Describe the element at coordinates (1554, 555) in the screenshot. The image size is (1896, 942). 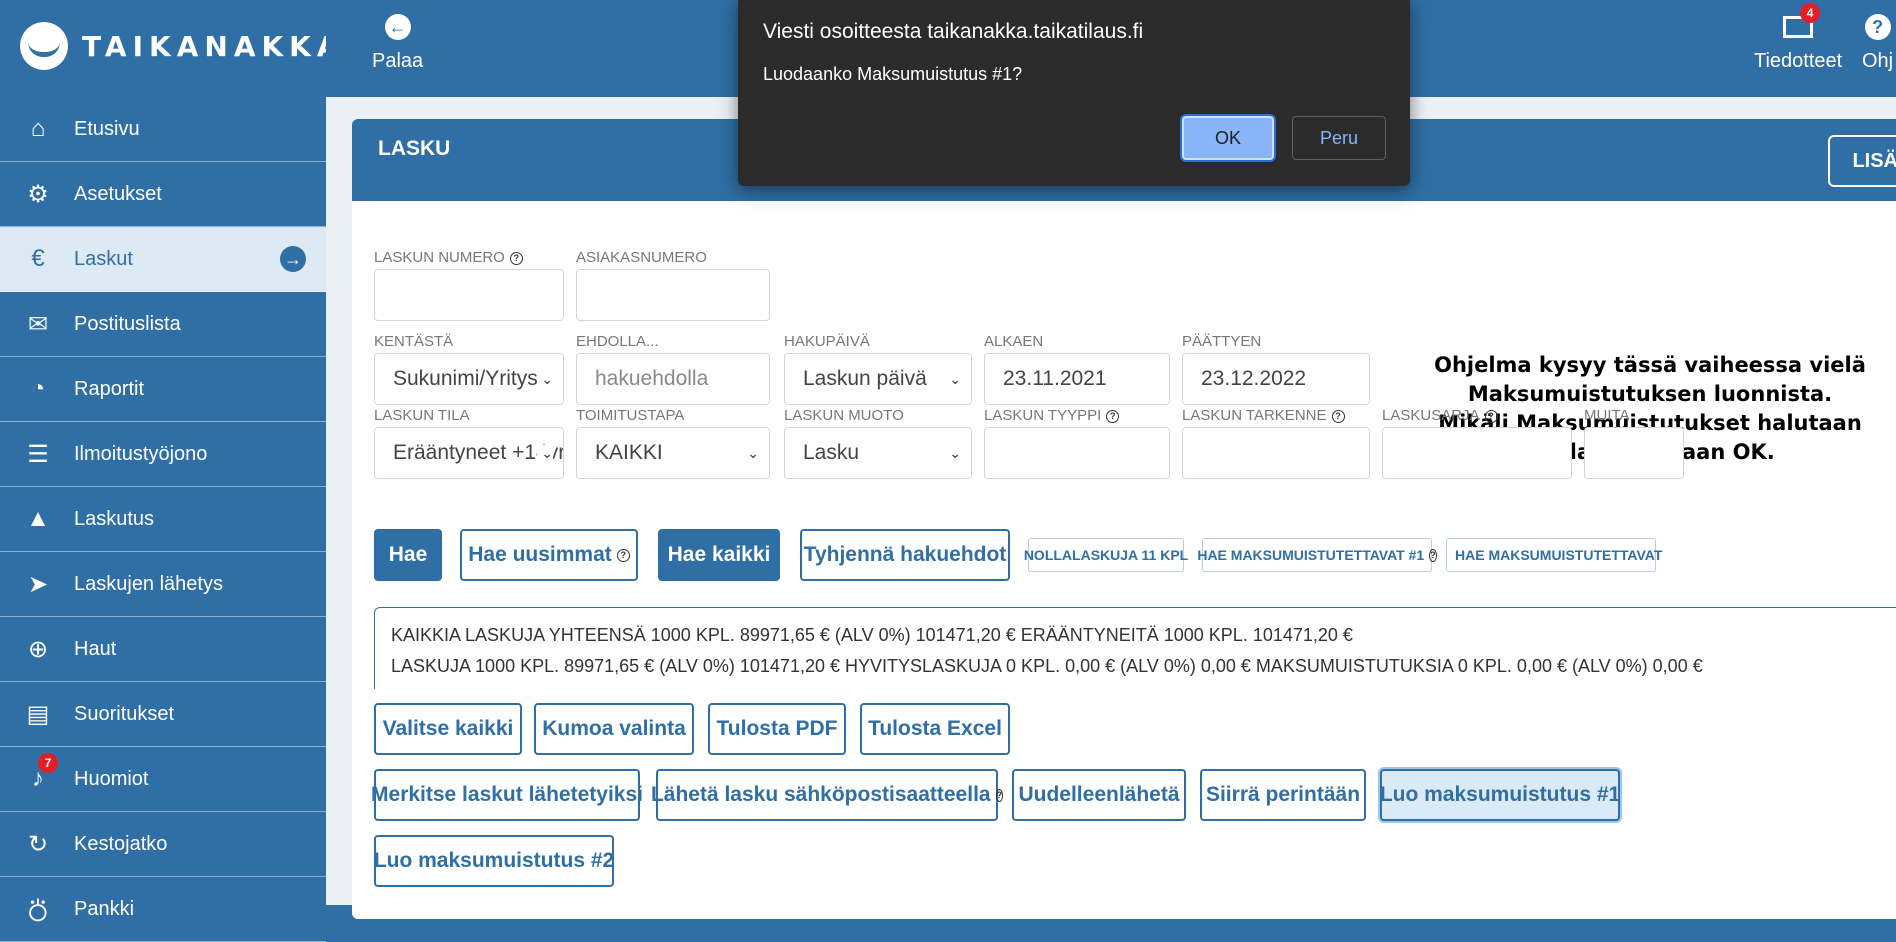
I see `fetch-reminders-2-button: HAE MAKSUMUISTUTETTAVAT` at that location.